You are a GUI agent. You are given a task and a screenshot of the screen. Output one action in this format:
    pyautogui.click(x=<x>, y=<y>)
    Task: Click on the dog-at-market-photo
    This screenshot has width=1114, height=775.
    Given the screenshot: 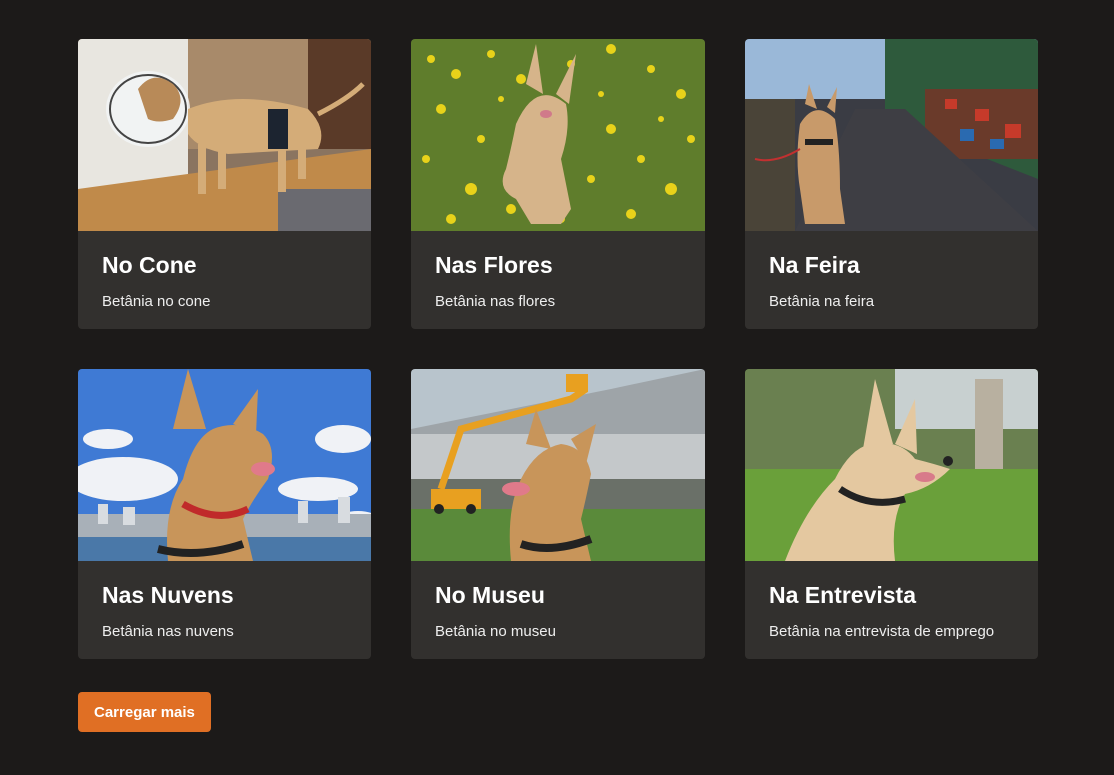 What is the action you would take?
    pyautogui.click(x=891, y=135)
    